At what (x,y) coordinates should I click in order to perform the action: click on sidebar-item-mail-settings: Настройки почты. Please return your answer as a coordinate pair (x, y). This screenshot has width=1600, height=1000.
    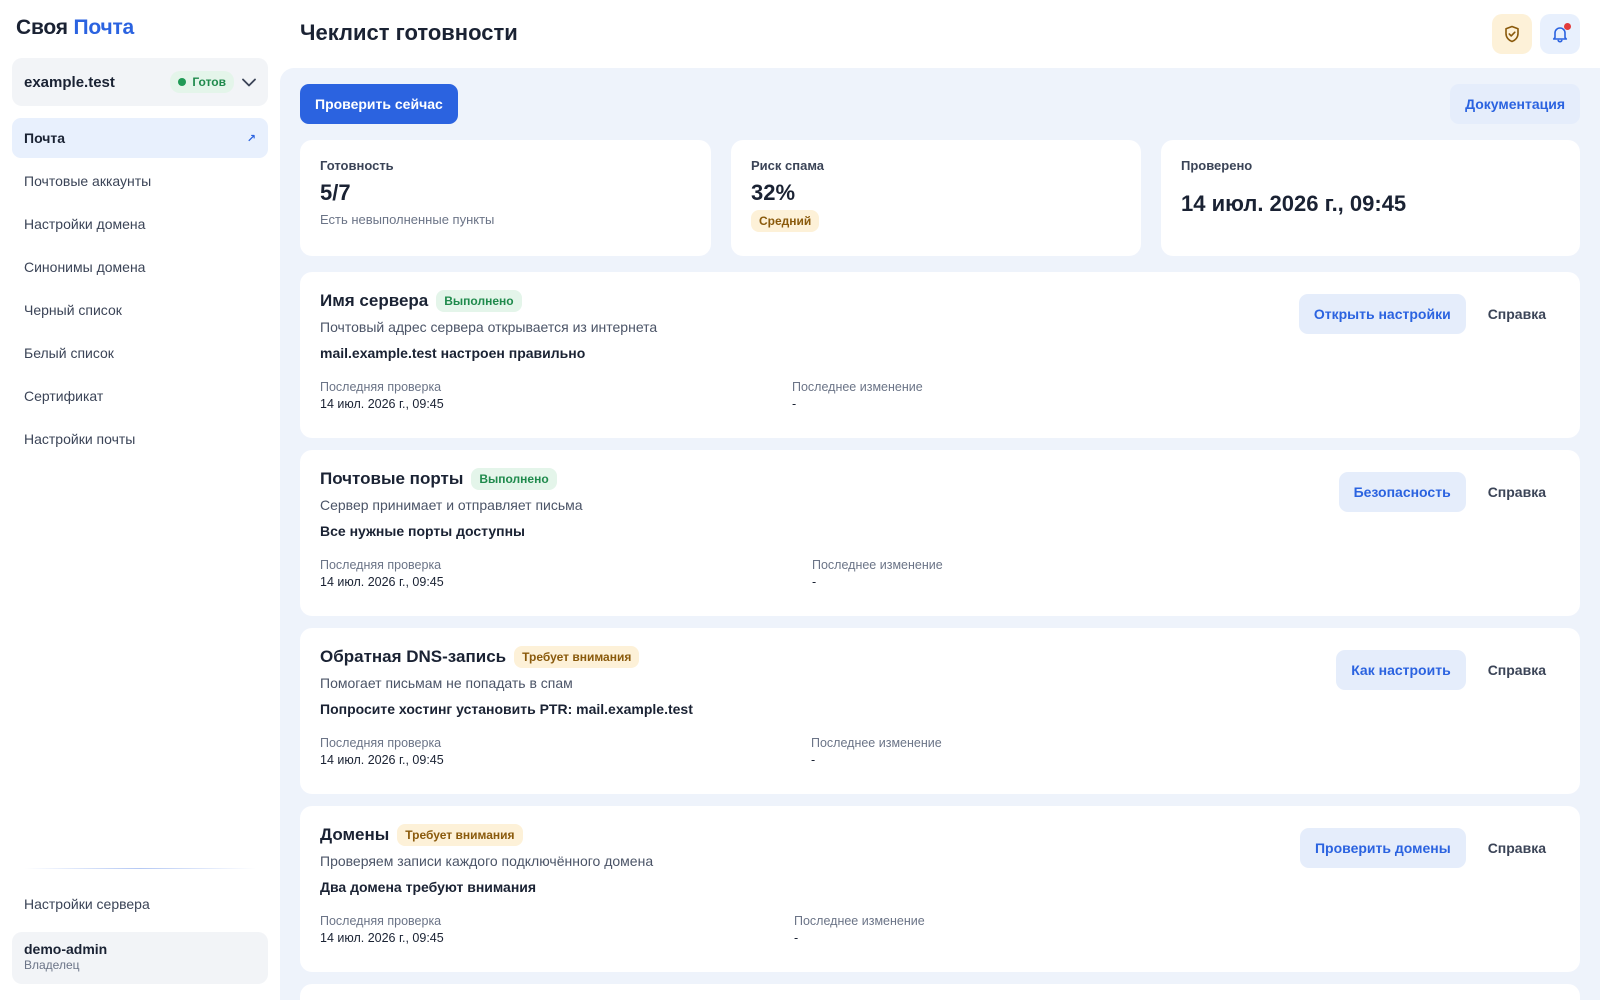
    Looking at the image, I should click on (140, 439).